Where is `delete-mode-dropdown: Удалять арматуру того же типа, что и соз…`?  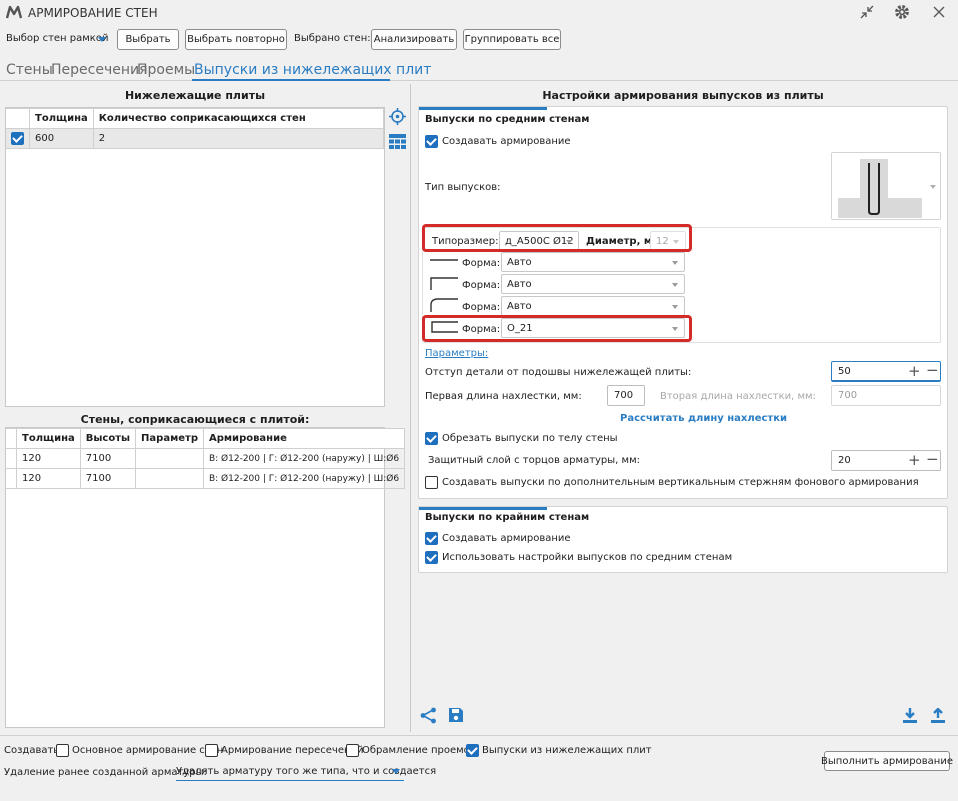 delete-mode-dropdown: Удалять арматуру того же типа, что и соз… is located at coordinates (306, 771).